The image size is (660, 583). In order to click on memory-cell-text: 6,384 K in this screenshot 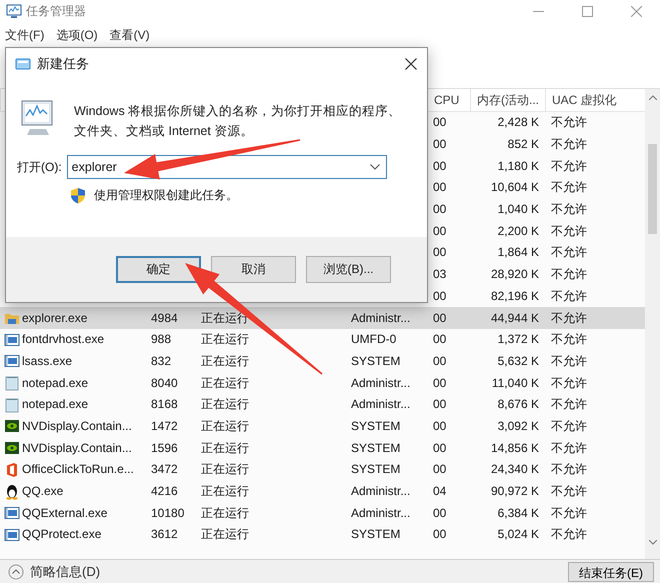, I will do `click(518, 513)`.